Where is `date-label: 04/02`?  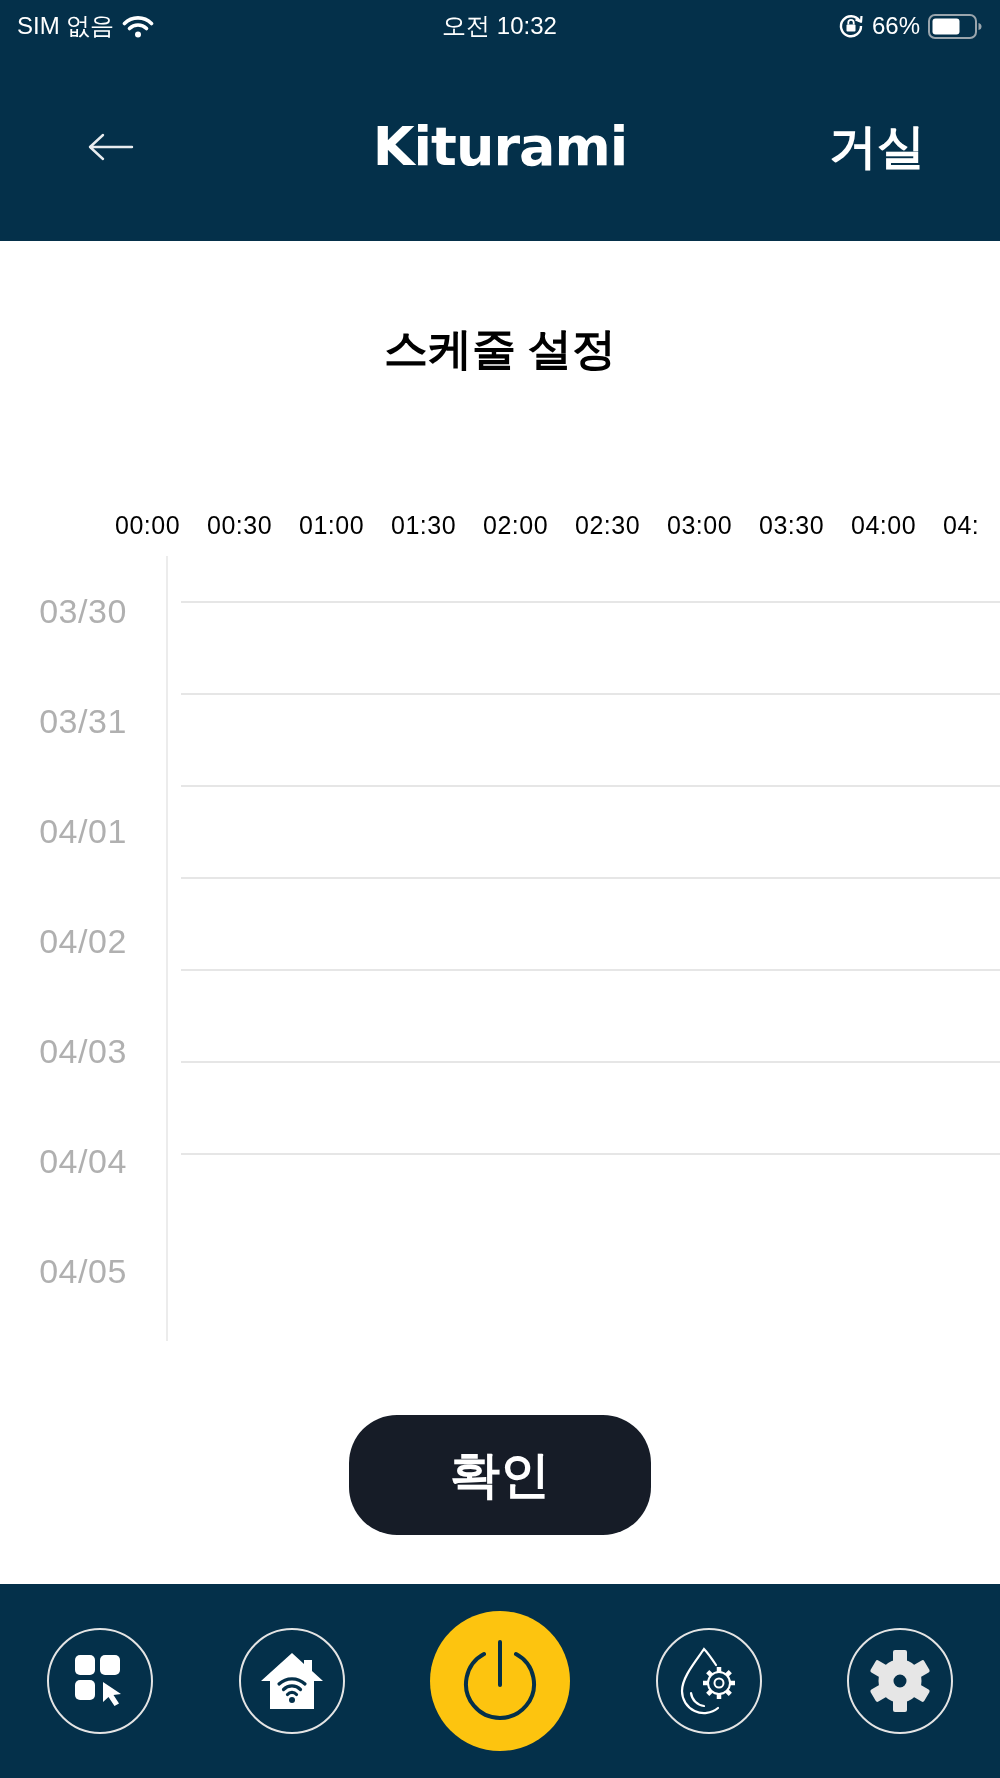
date-label: 04/02 is located at coordinates (83, 941).